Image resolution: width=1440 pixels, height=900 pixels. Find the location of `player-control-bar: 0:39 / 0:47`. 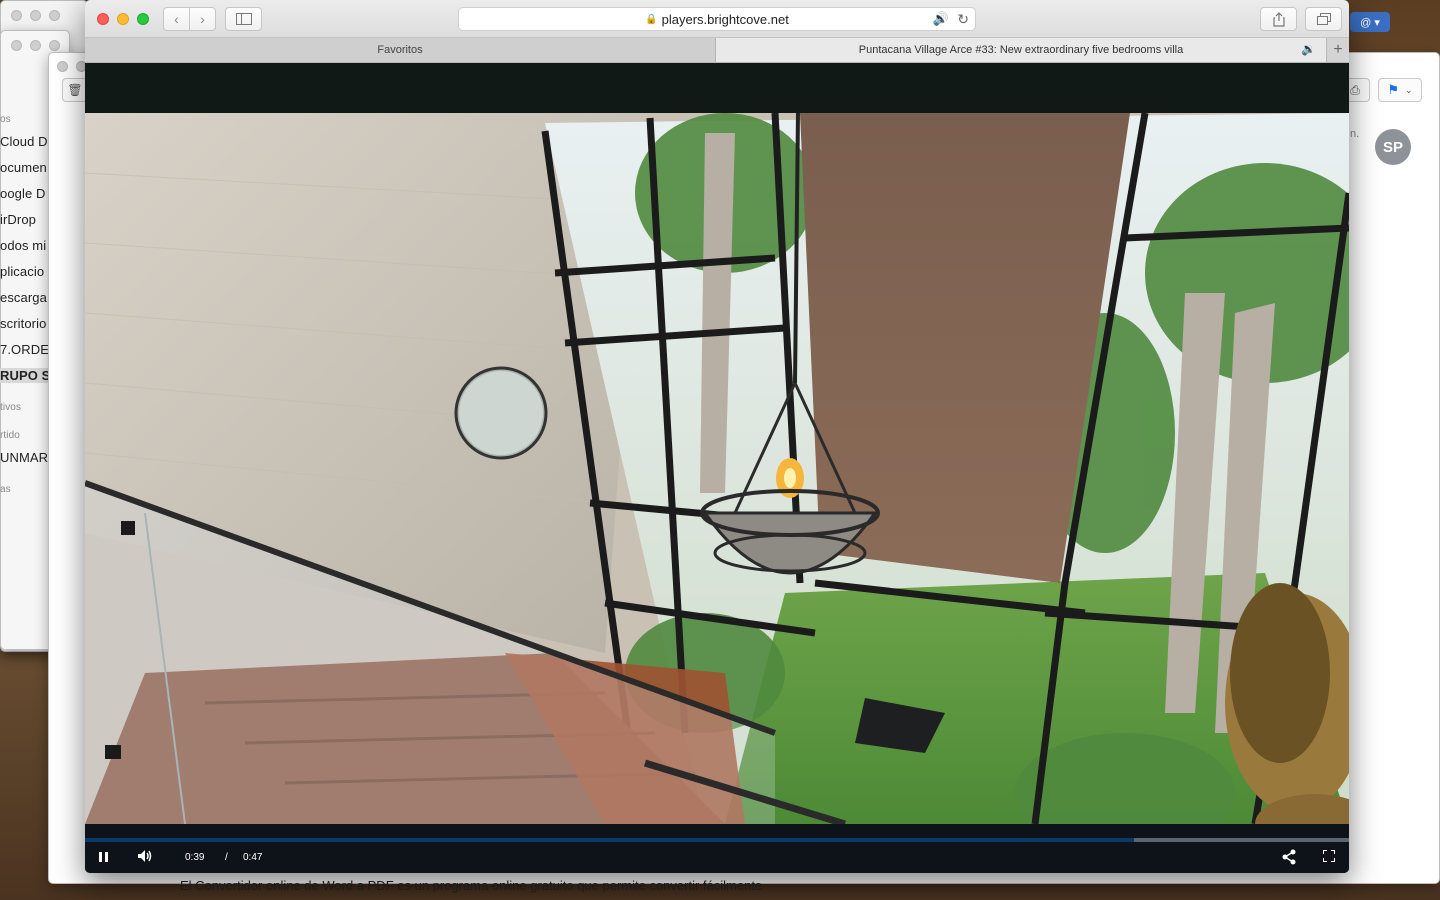

player-control-bar: 0:39 / 0:47 is located at coordinates (717, 848).